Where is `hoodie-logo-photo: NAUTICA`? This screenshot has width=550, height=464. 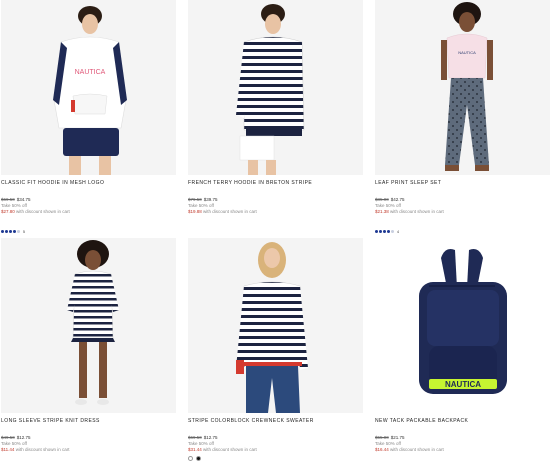 hoodie-logo-photo: NAUTICA is located at coordinates (88, 87).